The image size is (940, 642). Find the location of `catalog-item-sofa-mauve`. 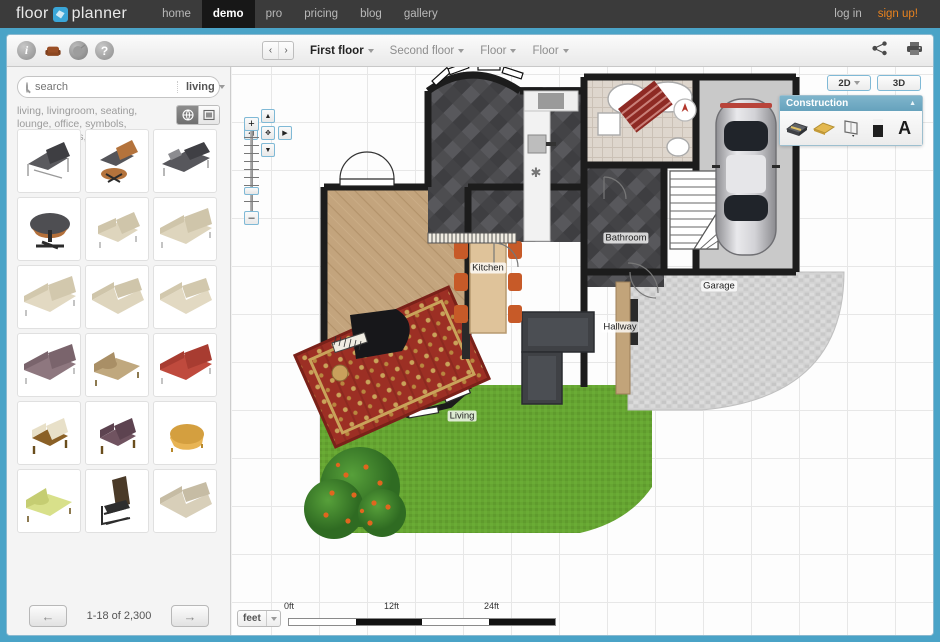

catalog-item-sofa-mauve is located at coordinates (49, 365).